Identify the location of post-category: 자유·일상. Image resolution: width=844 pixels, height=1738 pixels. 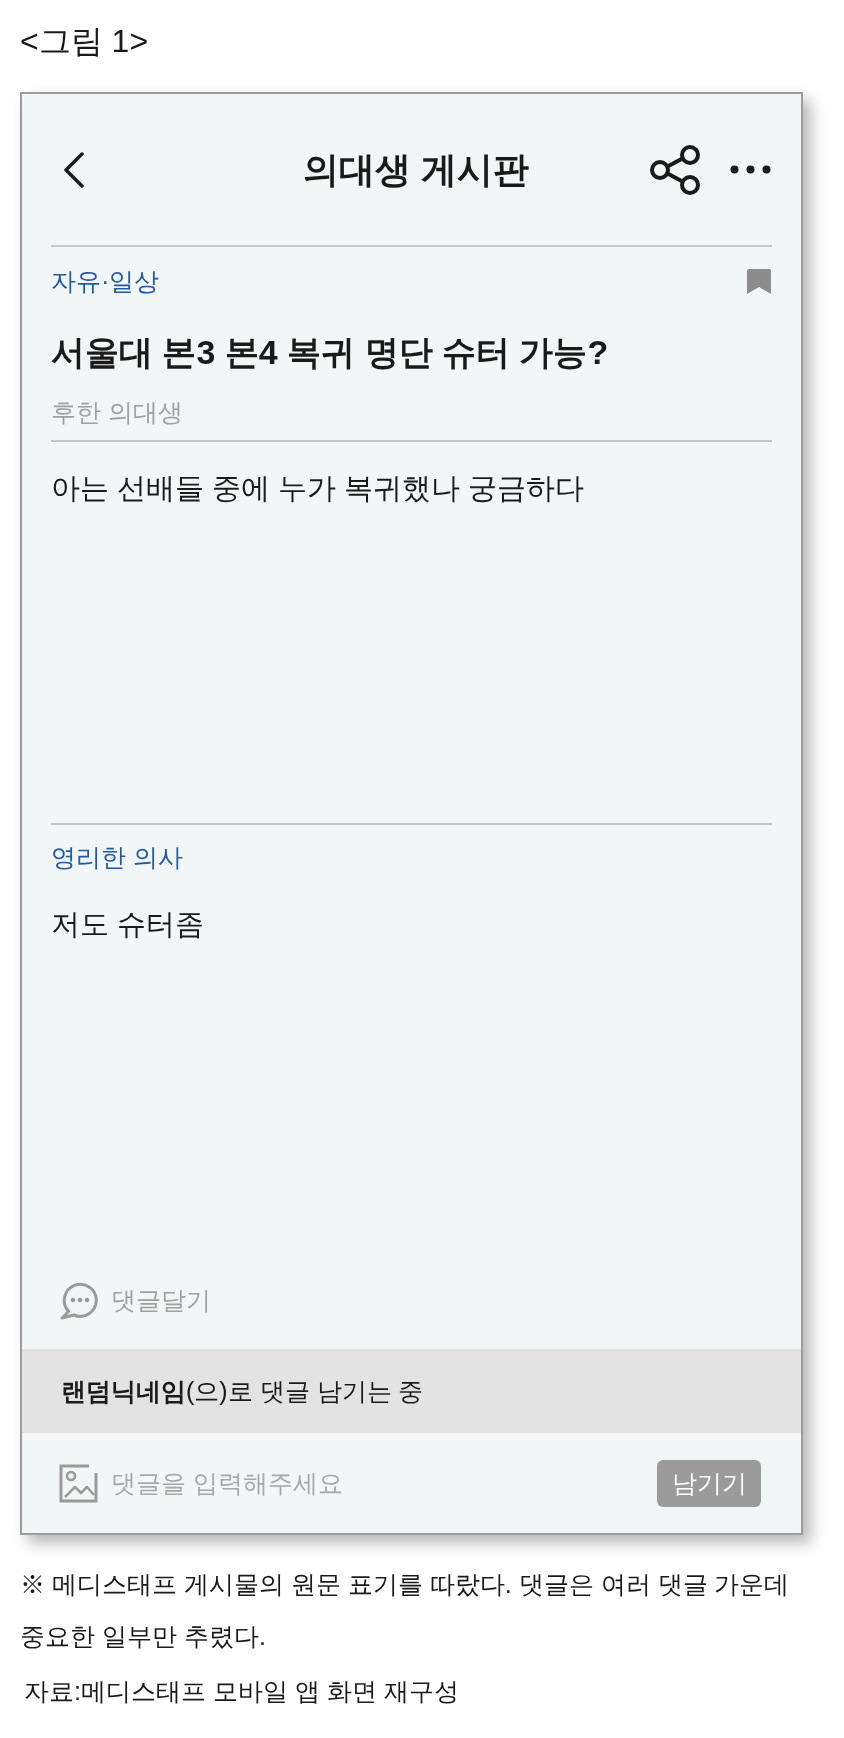
(105, 281).